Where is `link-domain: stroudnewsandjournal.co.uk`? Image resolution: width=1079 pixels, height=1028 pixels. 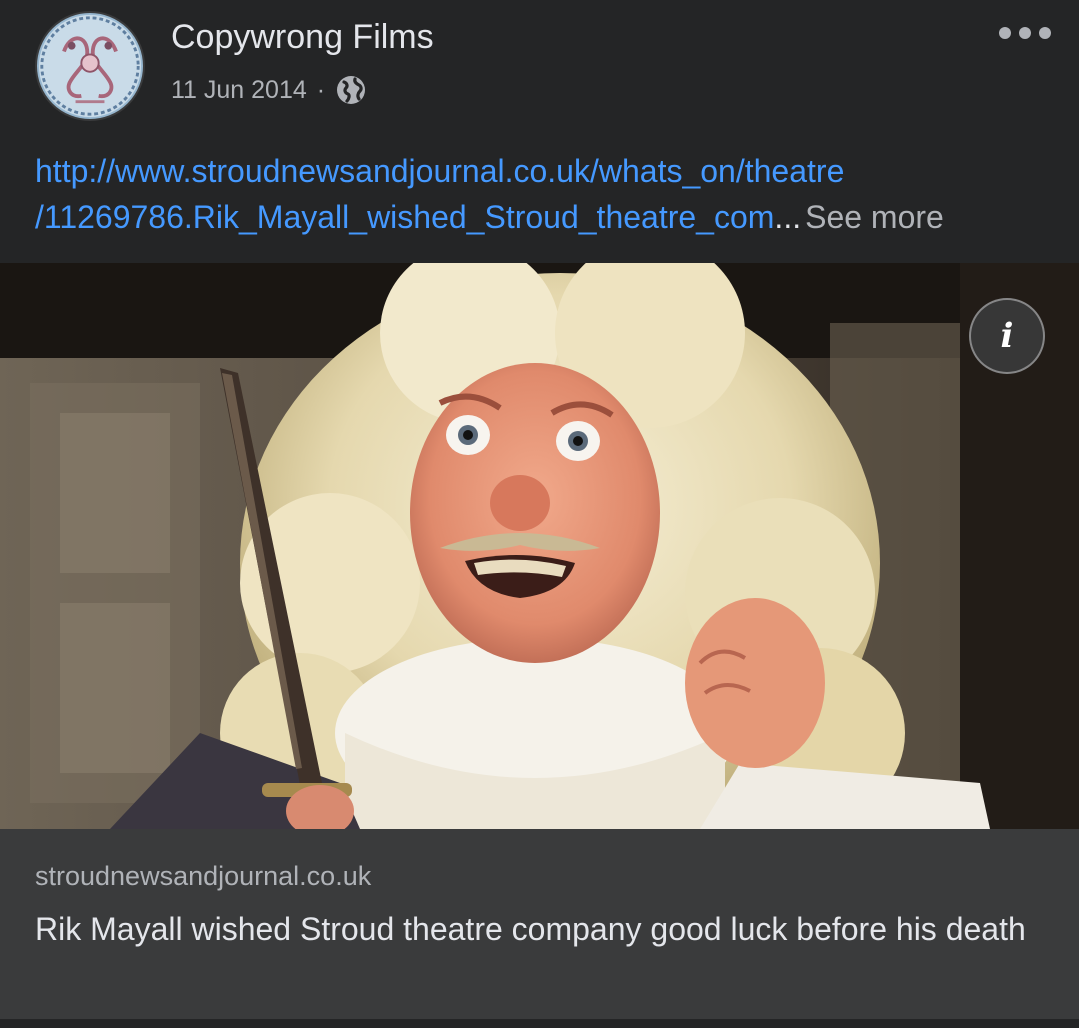
link-domain: stroudnewsandjournal.co.uk is located at coordinates (203, 876).